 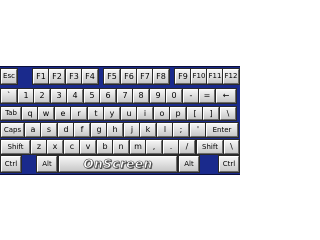 I want to click on key-f12: F12, so click(x=231, y=76).